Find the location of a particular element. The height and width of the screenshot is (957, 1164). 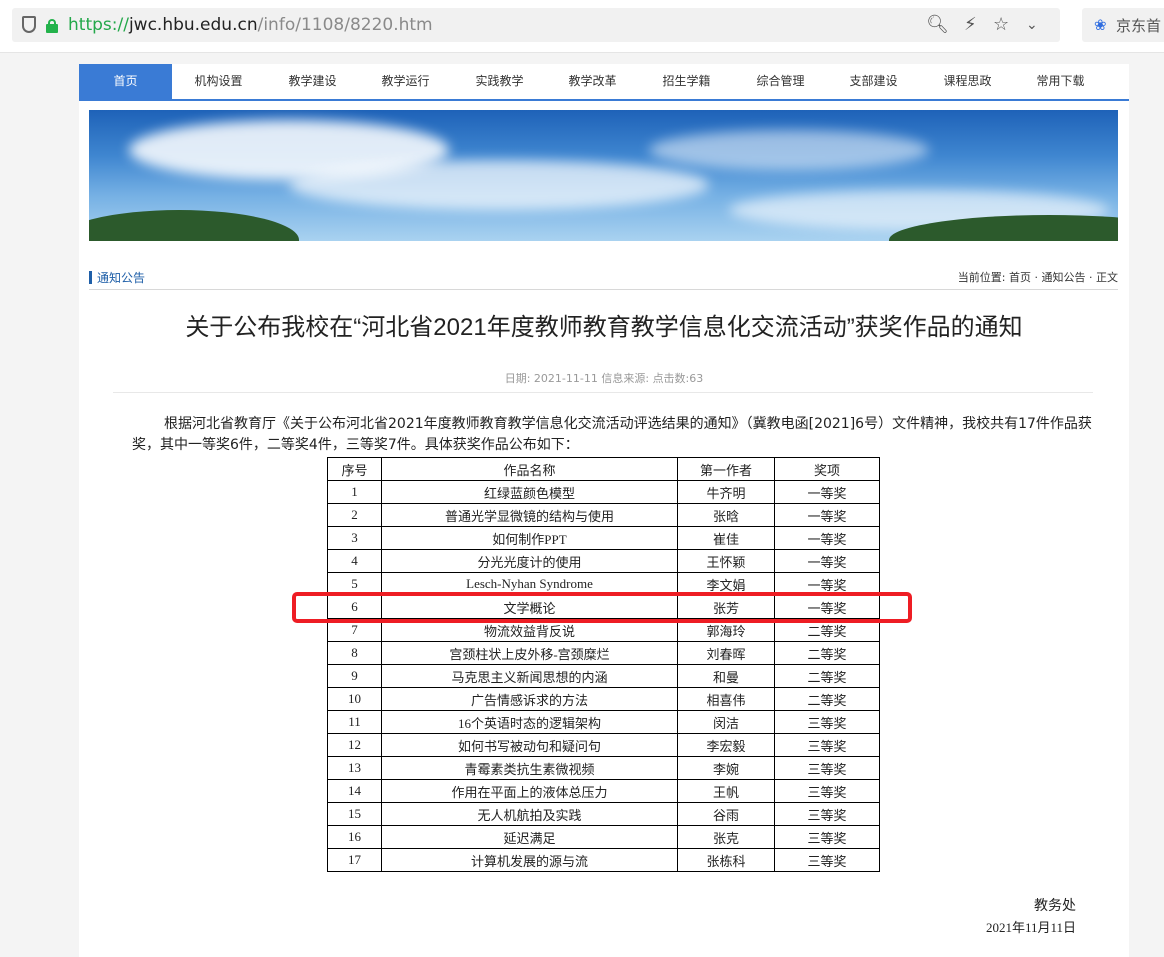

cell-index: 9 is located at coordinates (354, 676).